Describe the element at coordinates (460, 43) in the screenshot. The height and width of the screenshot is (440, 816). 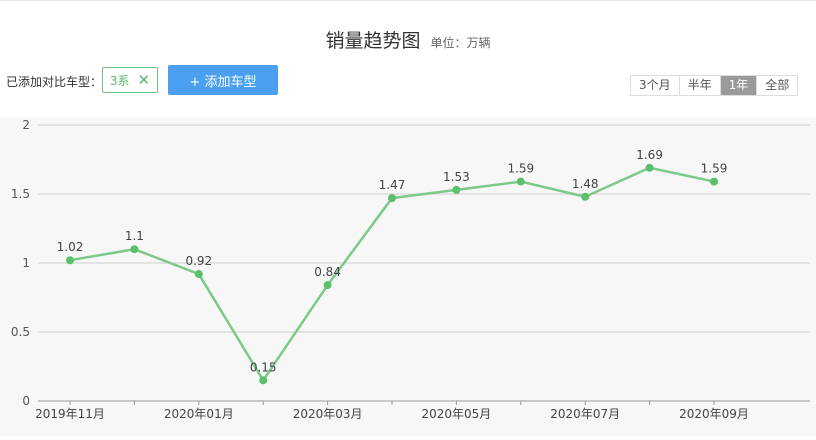
I see `unit-label: 单位：万辆` at that location.